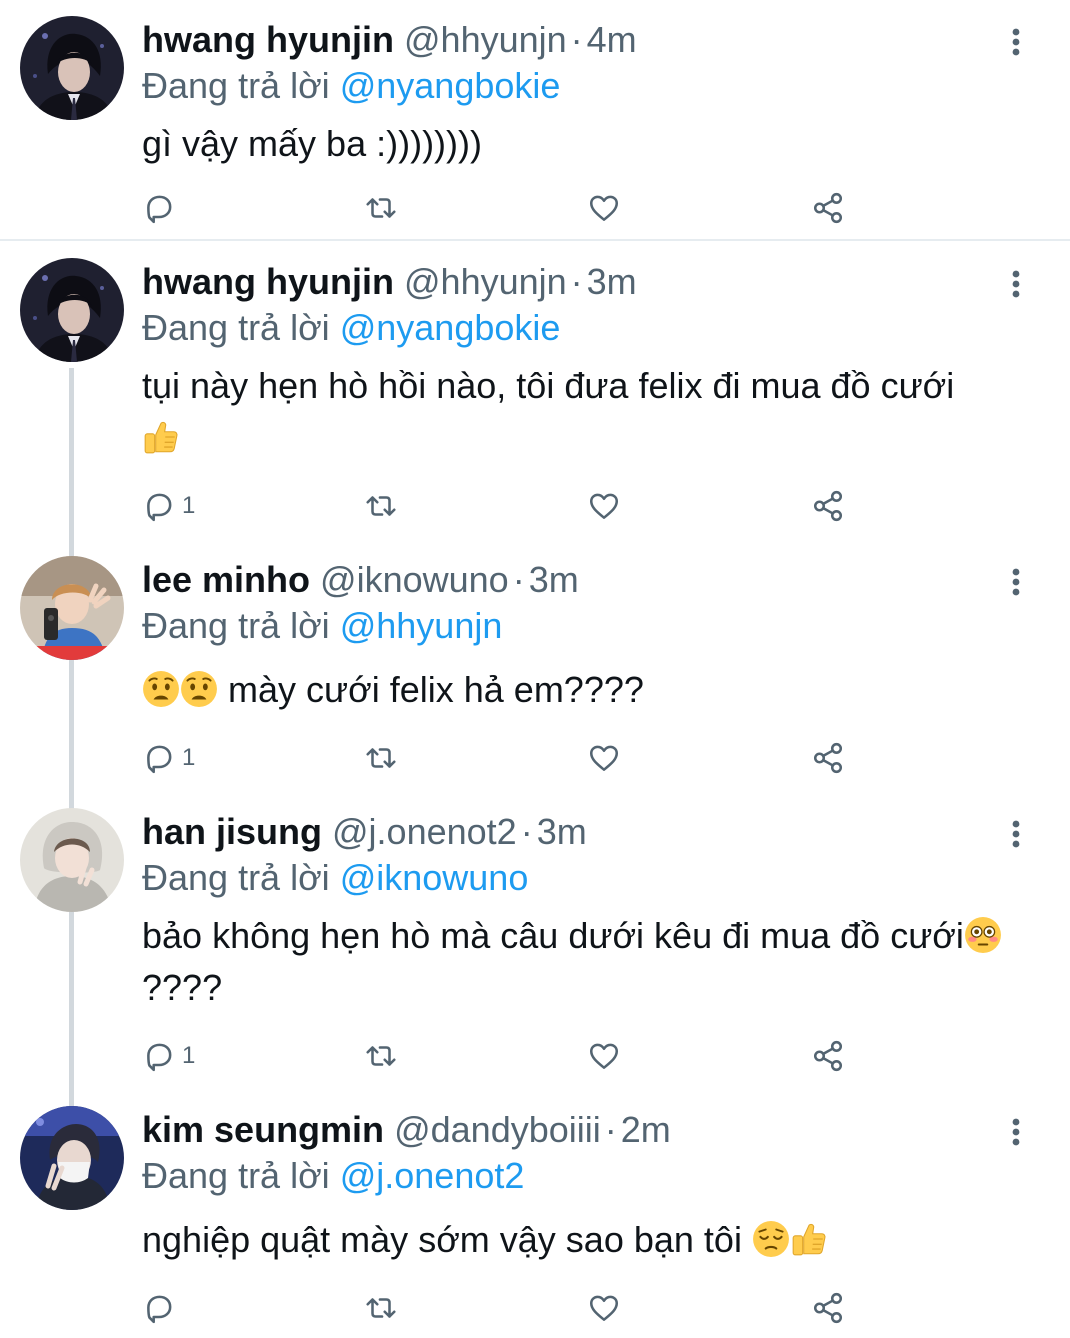 This screenshot has height=1338, width=1070. I want to click on timestamp: 4m, so click(612, 39).